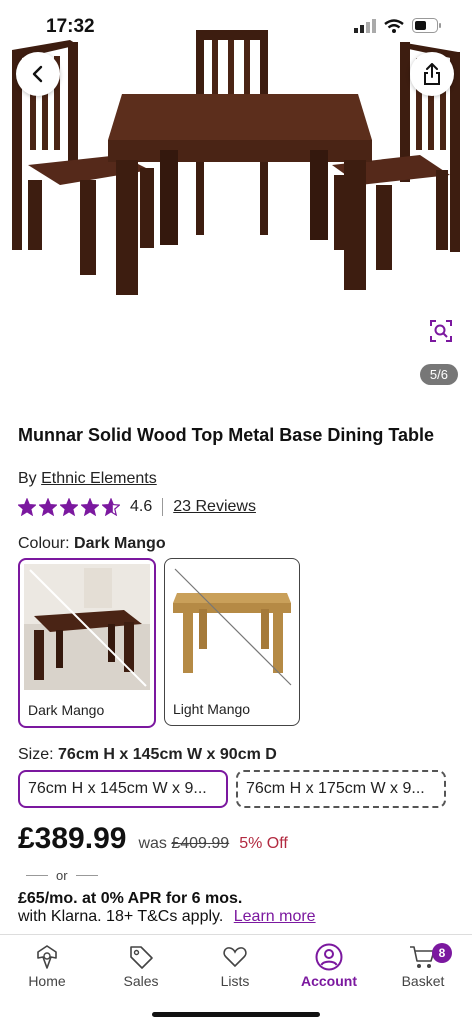  Describe the element at coordinates (47, 981) in the screenshot. I see `tab-label: Home` at that location.